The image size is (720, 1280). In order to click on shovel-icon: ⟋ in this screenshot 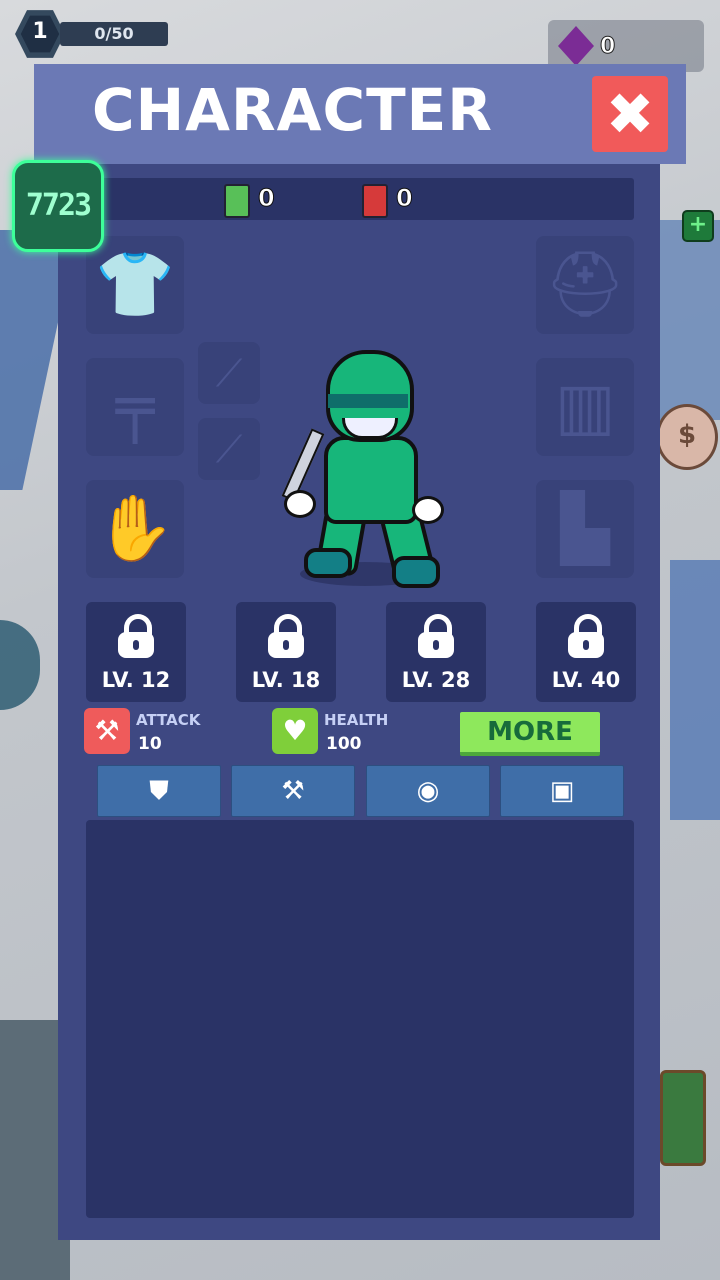, I will do `click(229, 373)`.